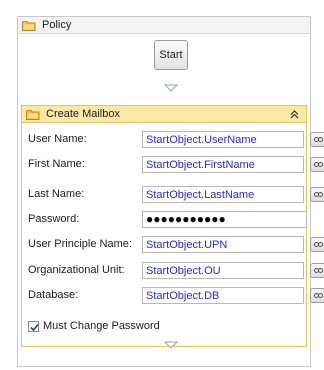 This screenshot has height=370, width=324. Describe the element at coordinates (223, 139) in the screenshot. I see `user-name-field: StartObject.UserName` at that location.